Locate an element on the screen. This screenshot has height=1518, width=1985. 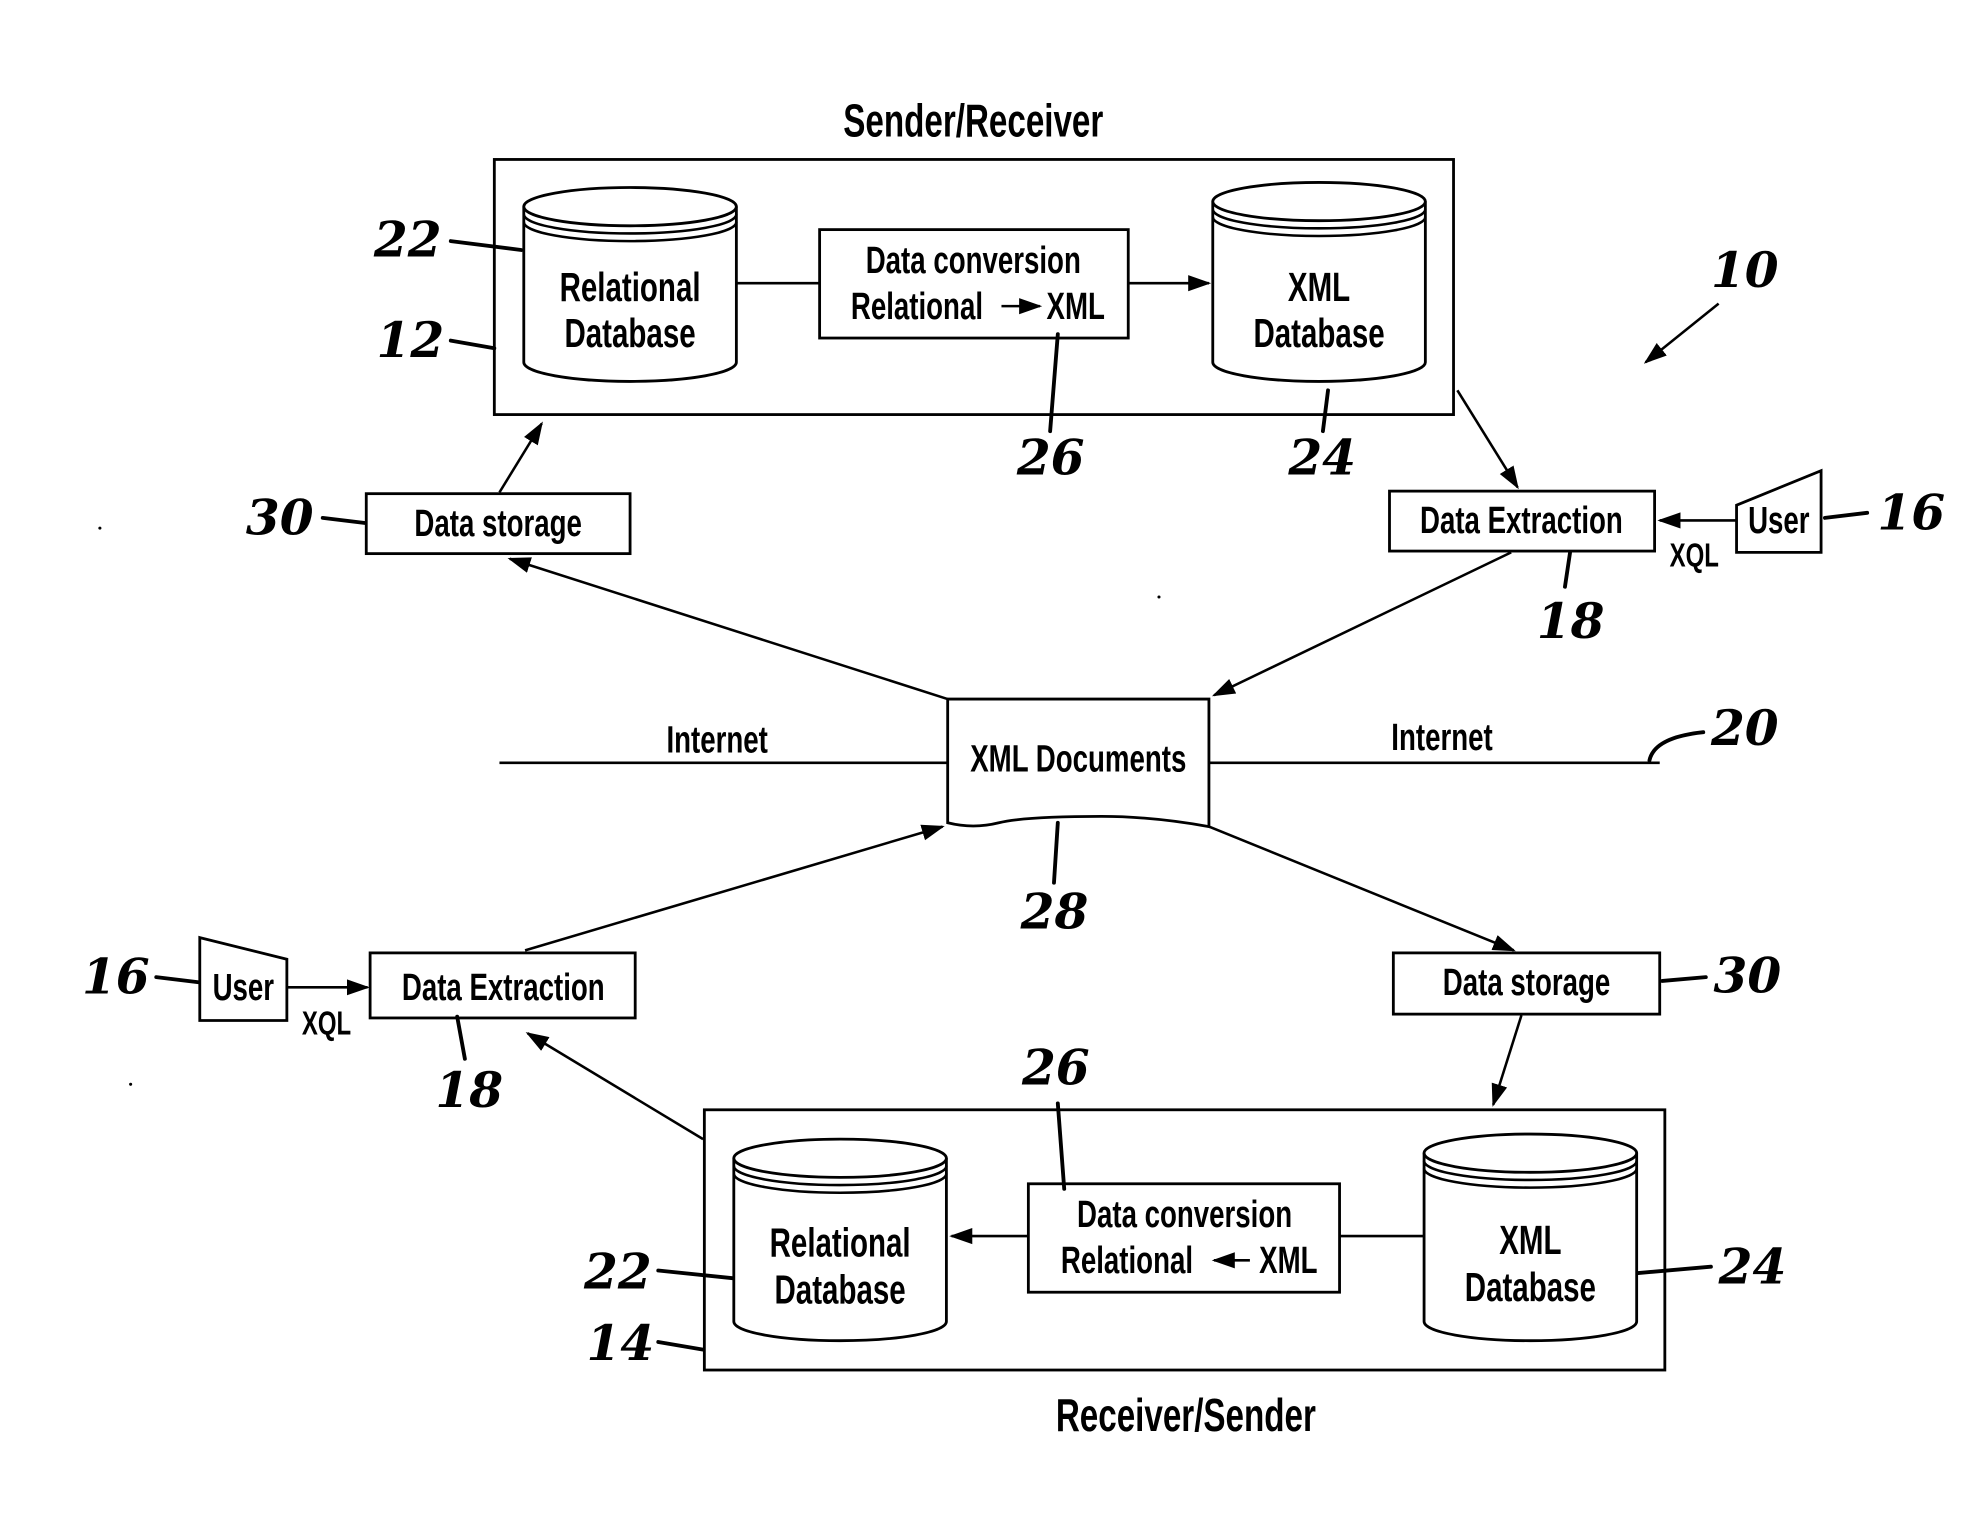
bottom-relational-database: Relational Database is located at coordinates (840, 1240).